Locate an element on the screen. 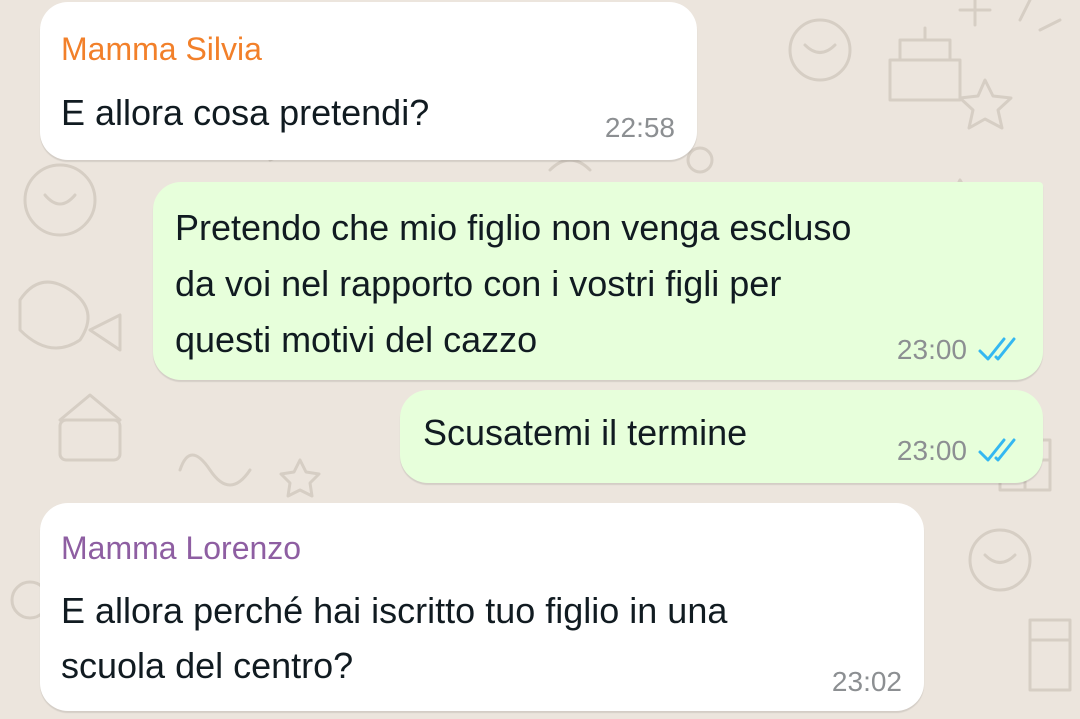 This screenshot has height=719, width=1080. message-text: Scusatemi il termine is located at coordinates (585, 432).